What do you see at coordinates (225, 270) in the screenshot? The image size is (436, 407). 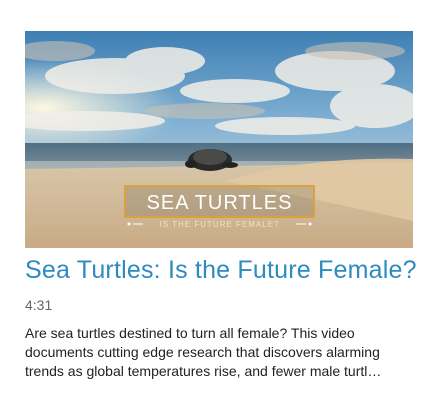 I see `video-title-link: Sea Turtles: Is the Future Female?` at bounding box center [225, 270].